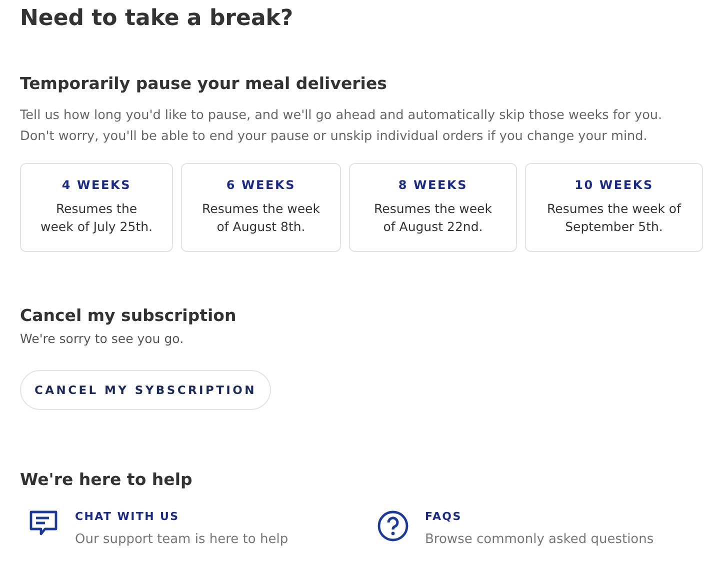  Describe the element at coordinates (129, 315) in the screenshot. I see `section-heading: Cancel my subscription` at that location.